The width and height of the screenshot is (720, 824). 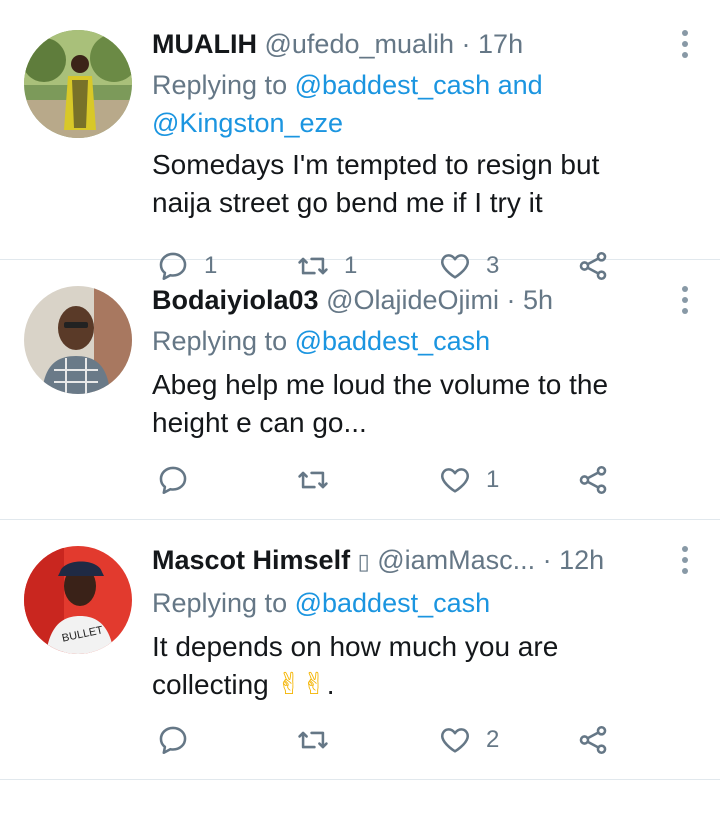 I want to click on tweet-time: · 12h, so click(x=574, y=560).